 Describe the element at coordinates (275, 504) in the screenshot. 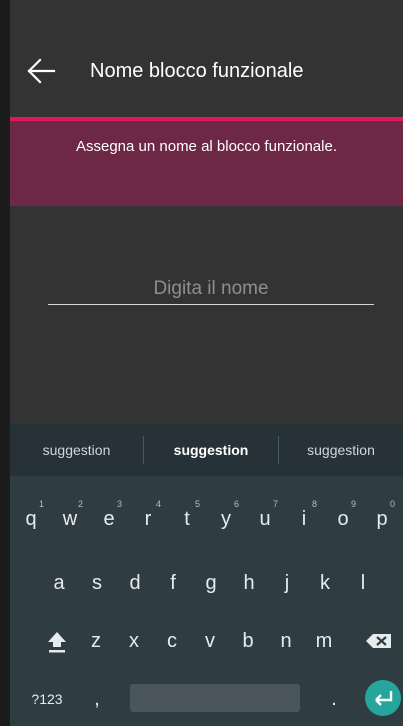

I see `key-hint: 7` at that location.